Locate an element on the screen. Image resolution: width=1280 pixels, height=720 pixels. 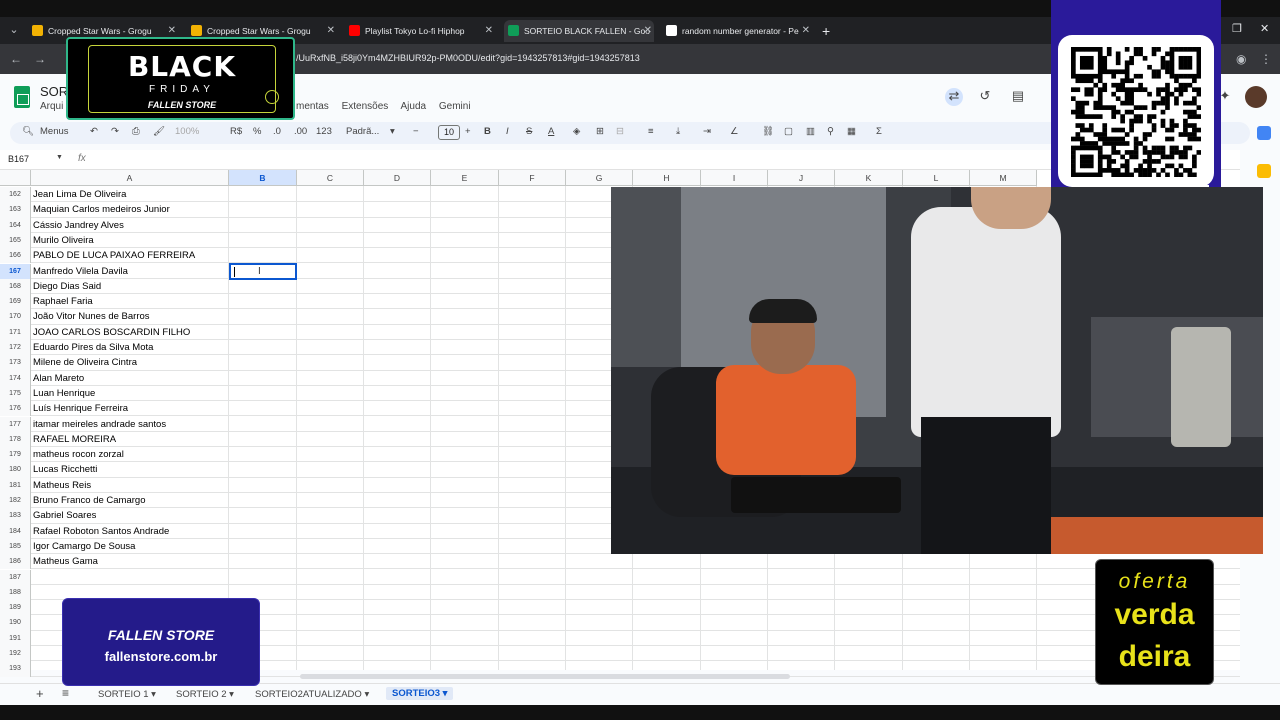
sheet-tab-sorteio3: SORTEIO3 ▾ is located at coordinates (420, 693).